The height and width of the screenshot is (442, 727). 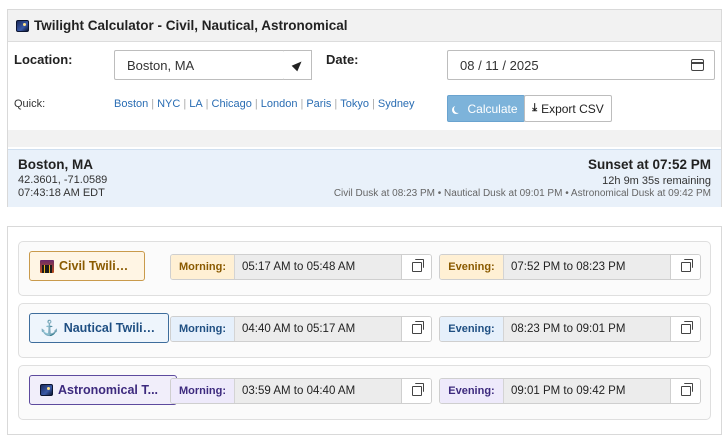 I want to click on status-remaining: 12h 9m 35s remaining, so click(x=656, y=181).